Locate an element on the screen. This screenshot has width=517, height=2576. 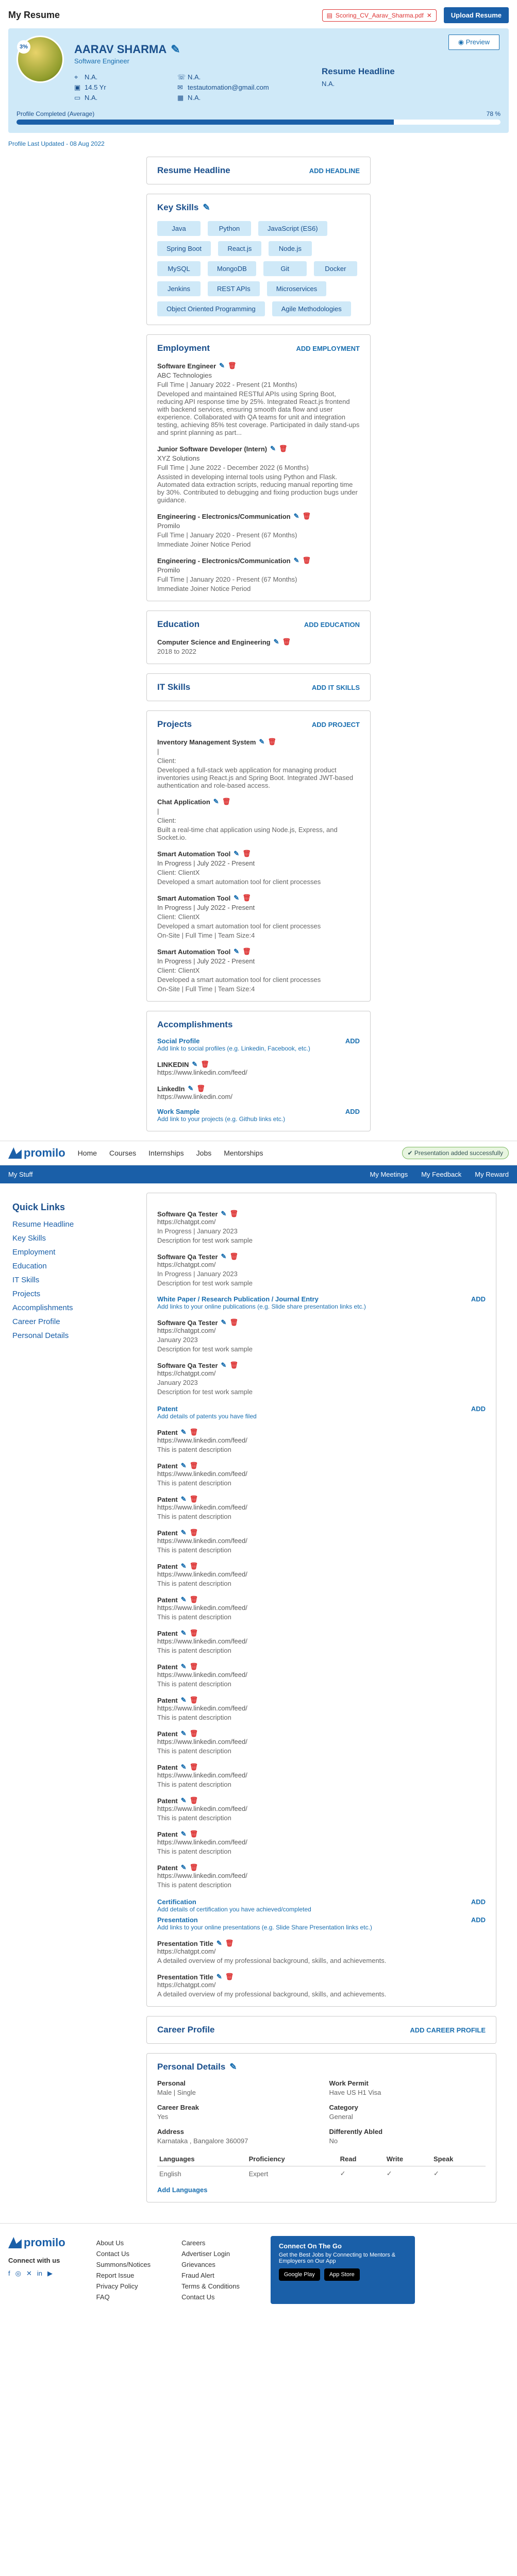
nav-link: Courses is located at coordinates (123, 1153).